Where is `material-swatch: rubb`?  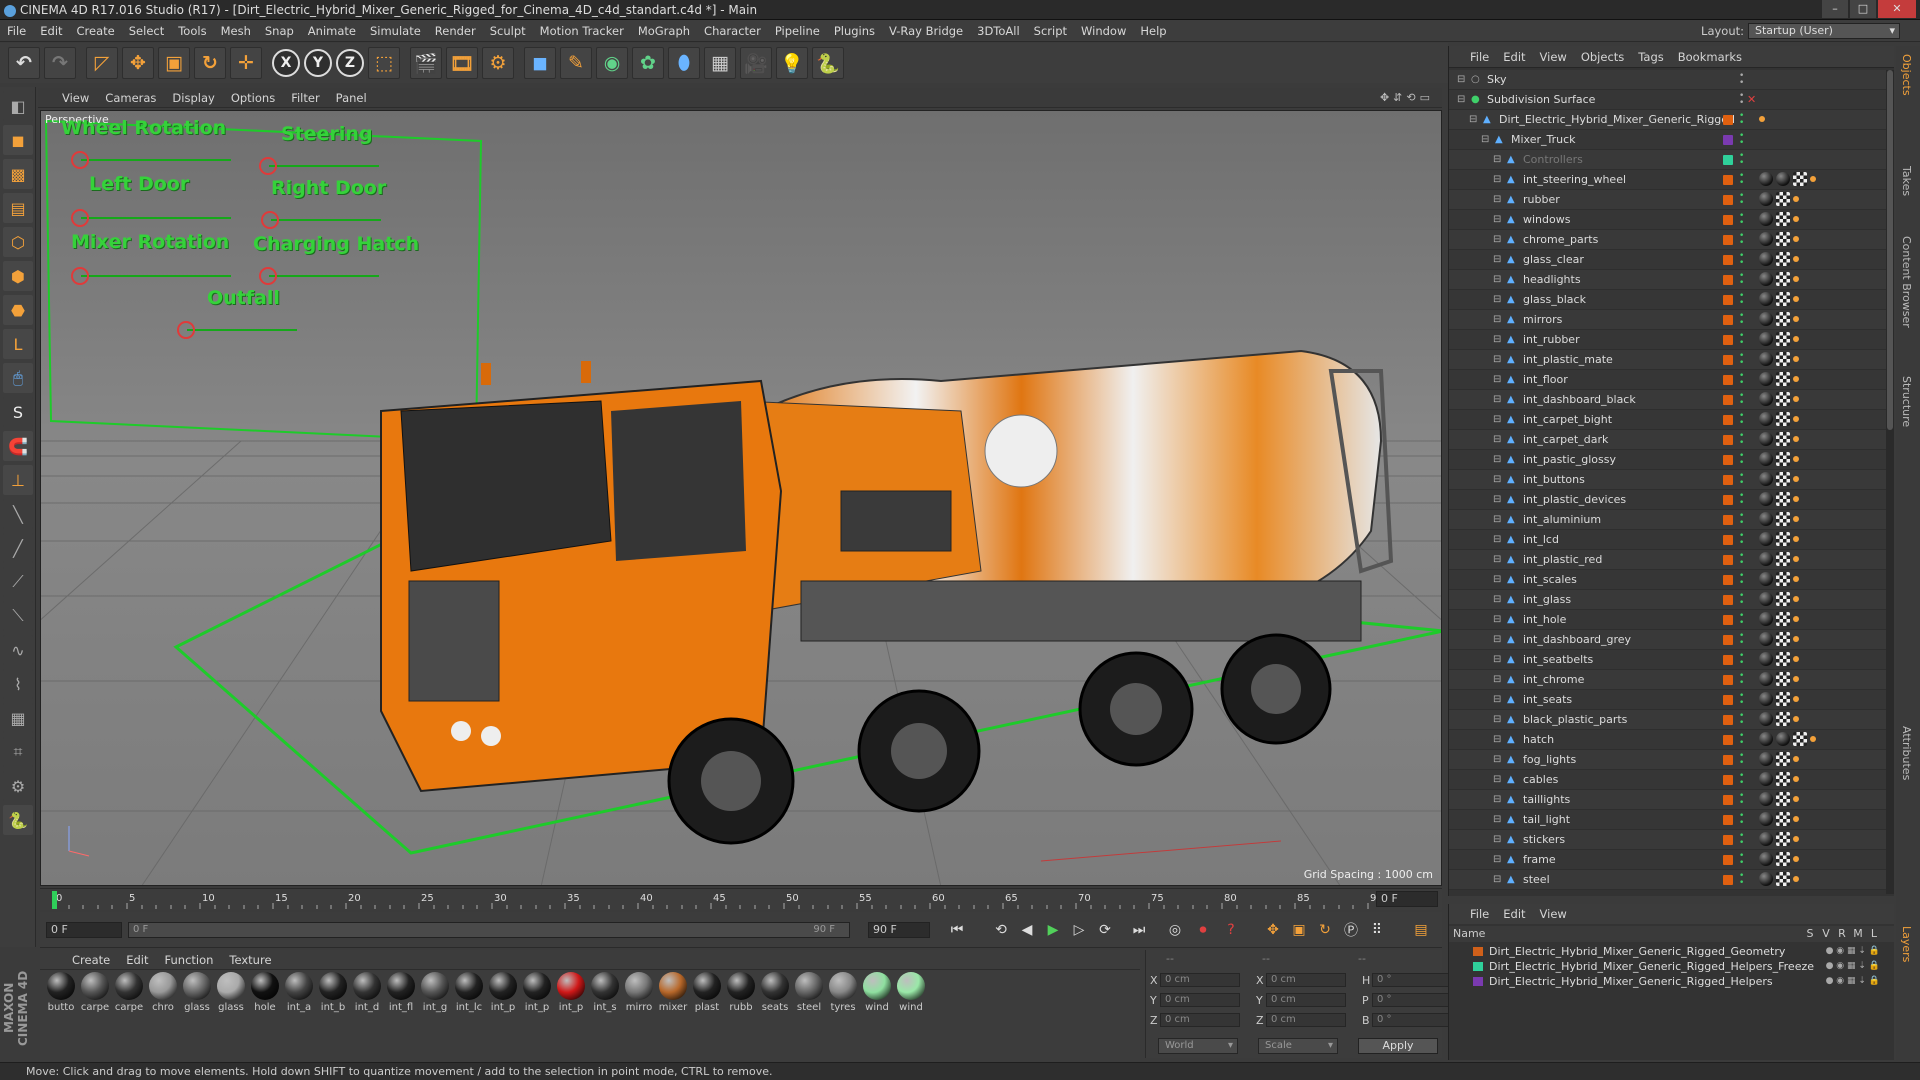
material-swatch: rubb is located at coordinates (741, 992).